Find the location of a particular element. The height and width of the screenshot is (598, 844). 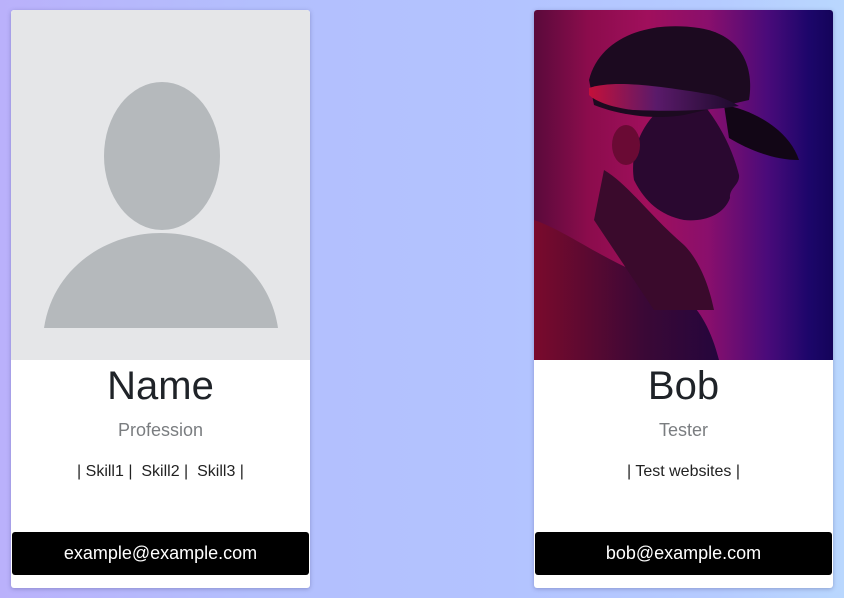

profile-skills: | Test websites | is located at coordinates (683, 471).